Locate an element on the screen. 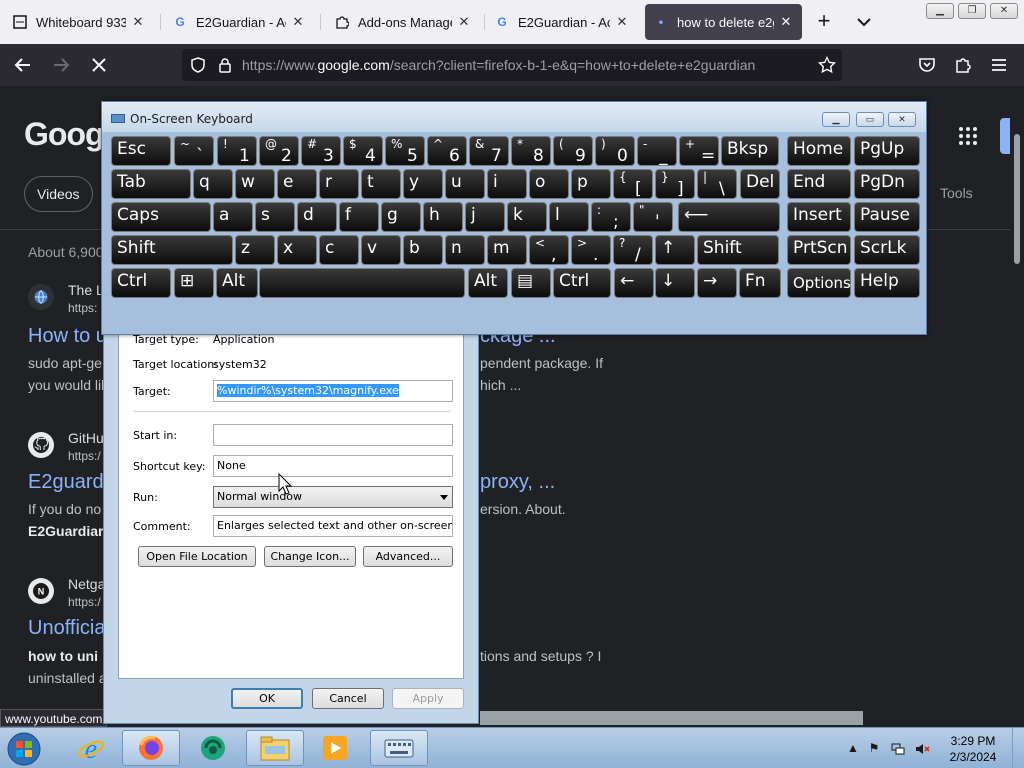 The image size is (1024, 768). shield-icon is located at coordinates (198, 65).